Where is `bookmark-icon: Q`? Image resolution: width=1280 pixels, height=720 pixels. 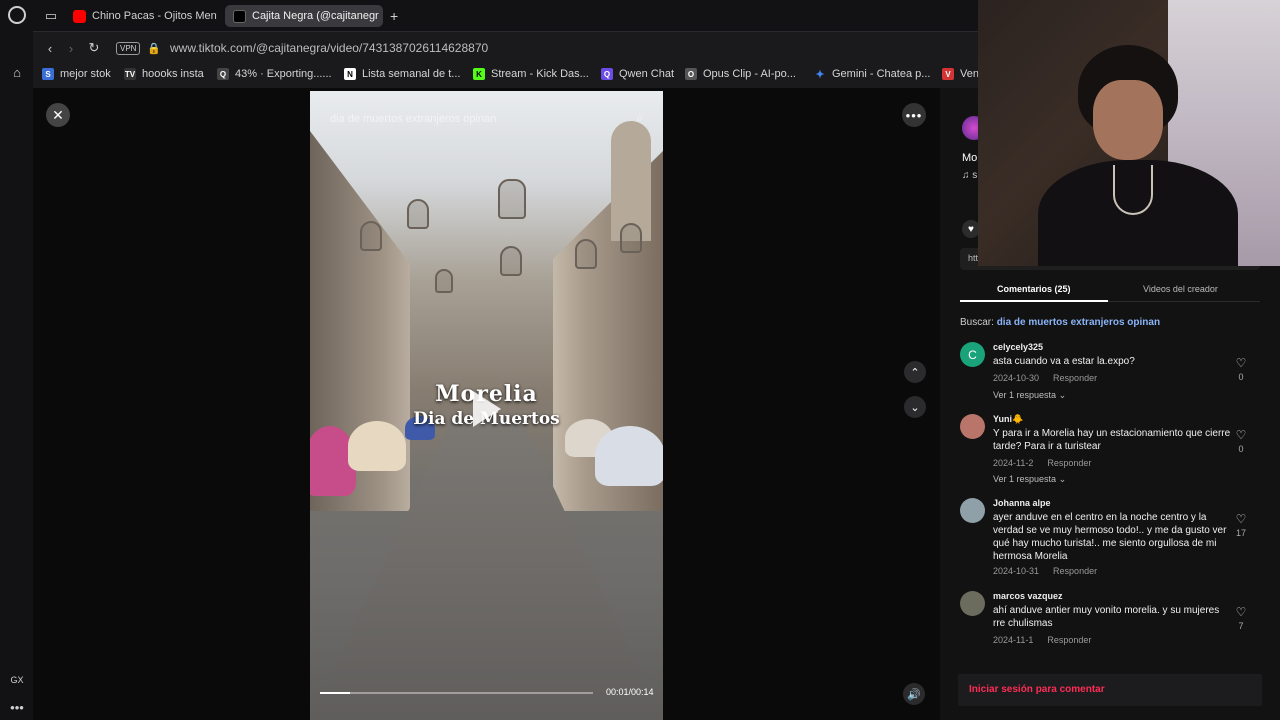
bookmark-icon: Q is located at coordinates (223, 74).